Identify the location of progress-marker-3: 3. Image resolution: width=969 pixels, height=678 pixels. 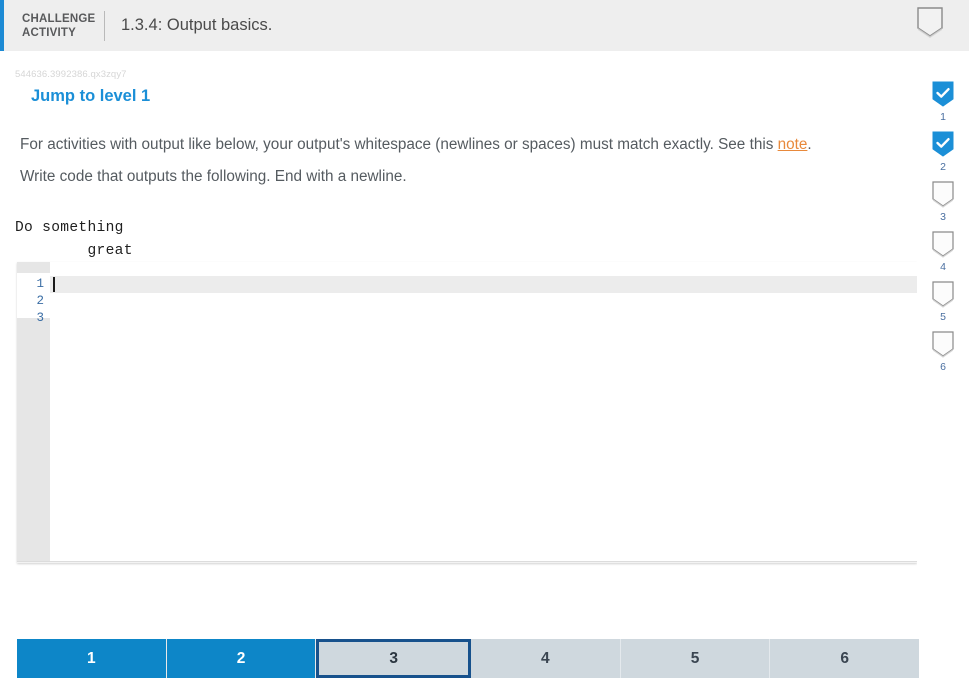
(943, 202).